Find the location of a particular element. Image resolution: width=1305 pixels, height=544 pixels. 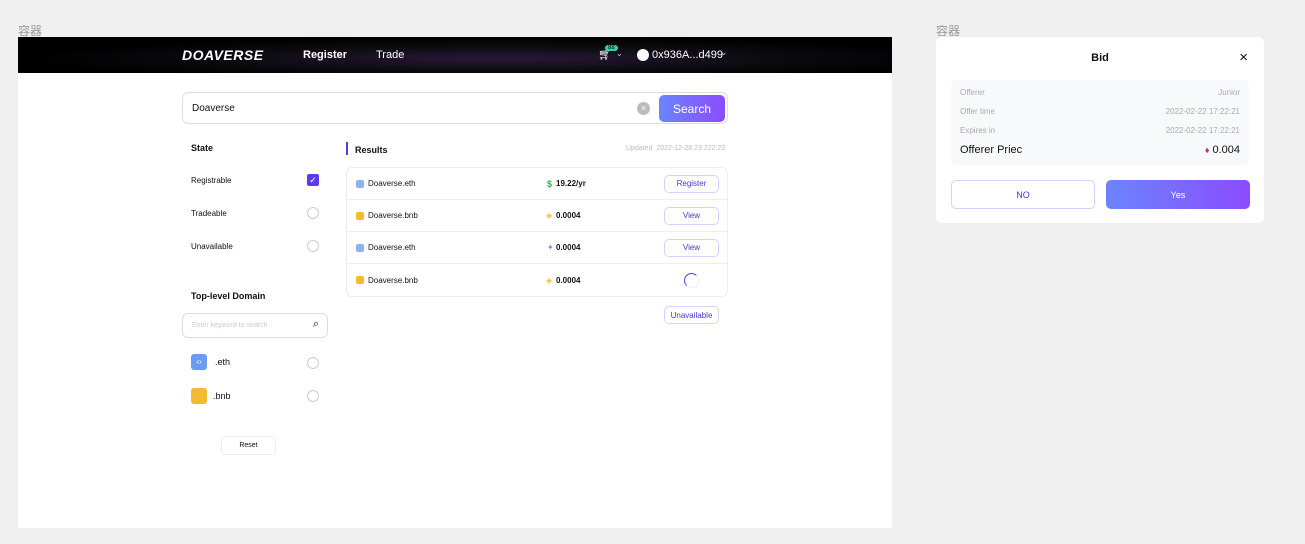

nav-trade: Trade is located at coordinates (390, 55).